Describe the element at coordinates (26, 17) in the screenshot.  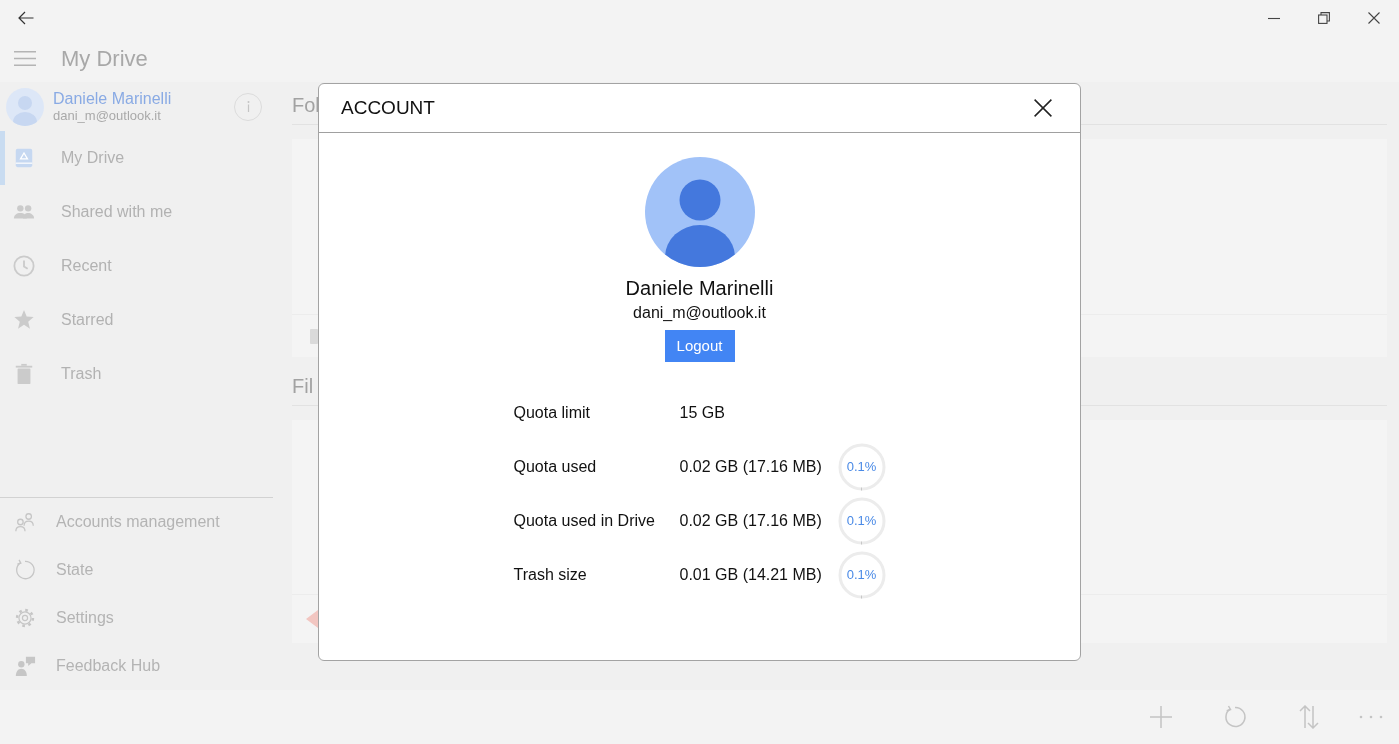
I see `back-arrow-icon` at that location.